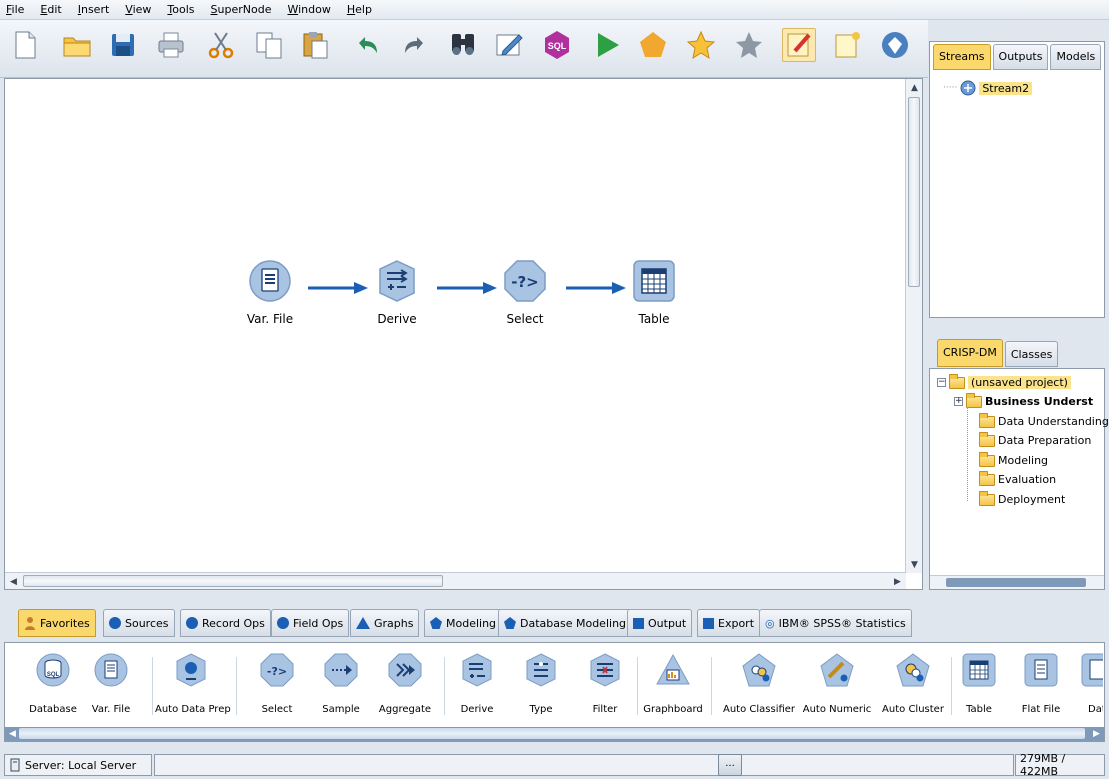  Describe the element at coordinates (970, 353) in the screenshot. I see `tab-crisp-dm: CRISP-DM` at that location.